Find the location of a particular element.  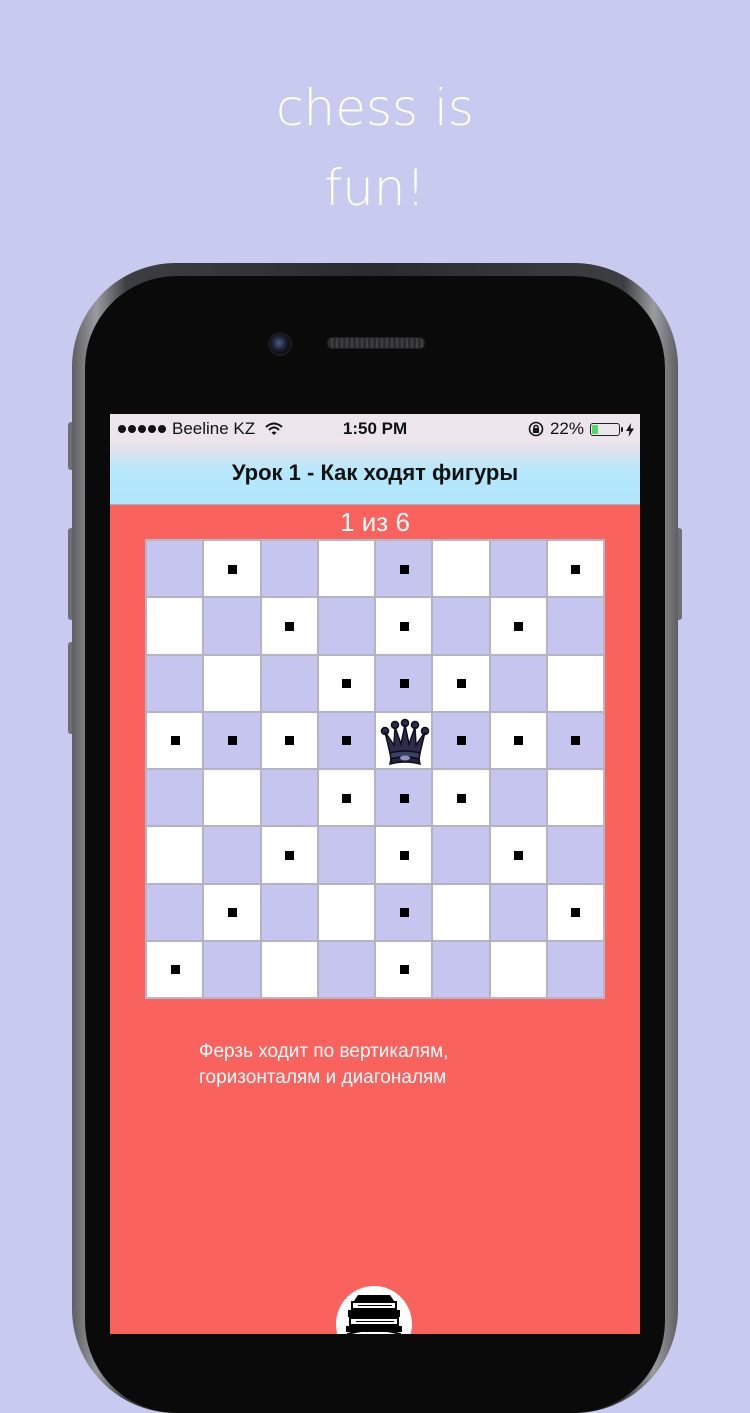

promo-line-1: chess is is located at coordinates (375, 108).